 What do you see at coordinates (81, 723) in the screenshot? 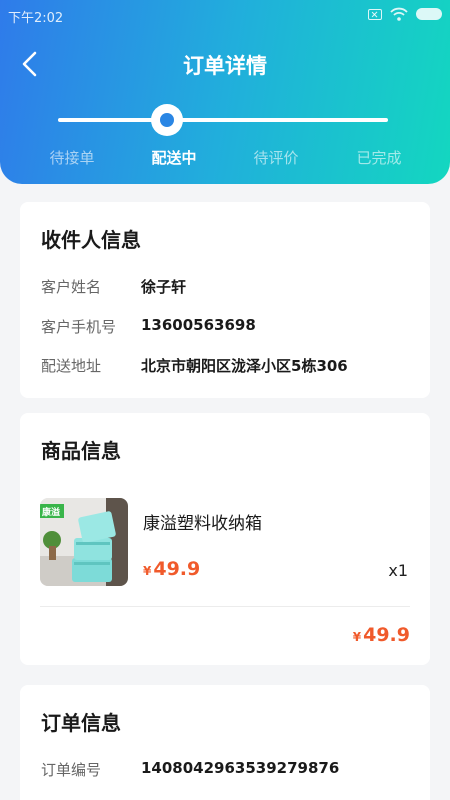
I see `order-title: 订单信息` at bounding box center [81, 723].